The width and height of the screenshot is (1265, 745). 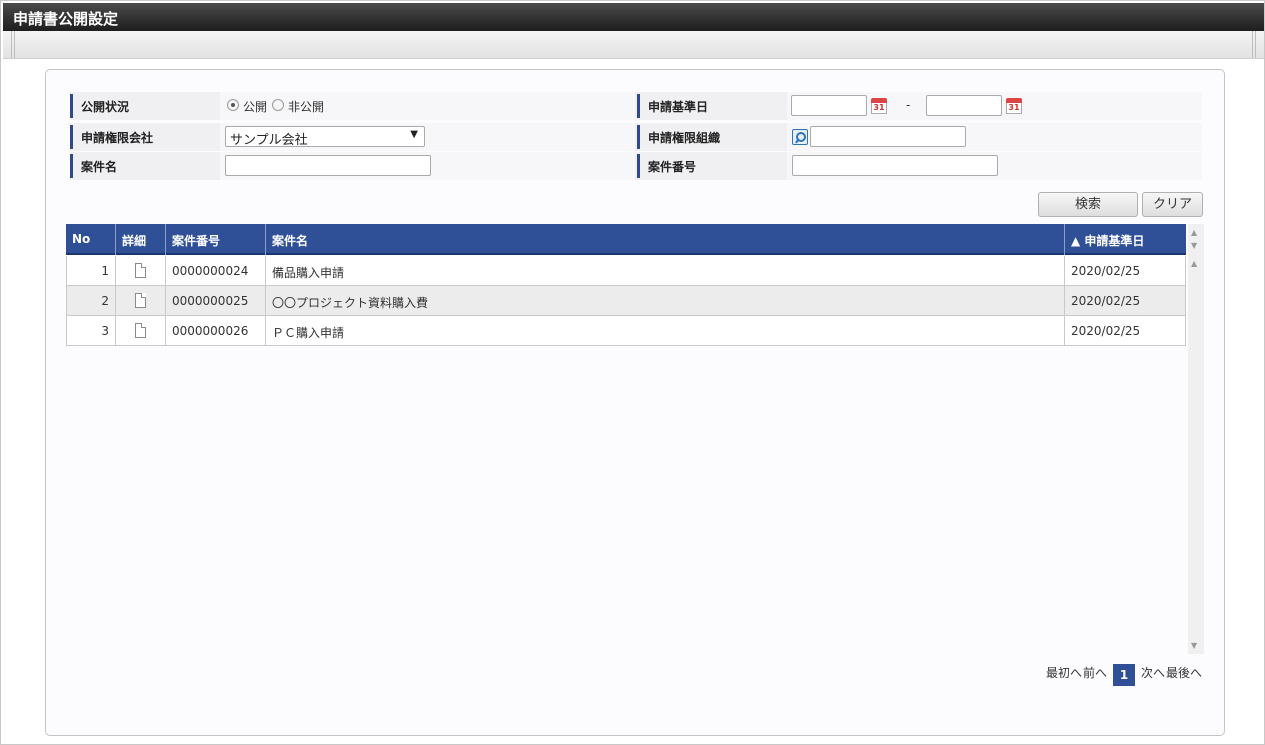 I want to click on column-header-detail: 詳細, so click(x=141, y=239).